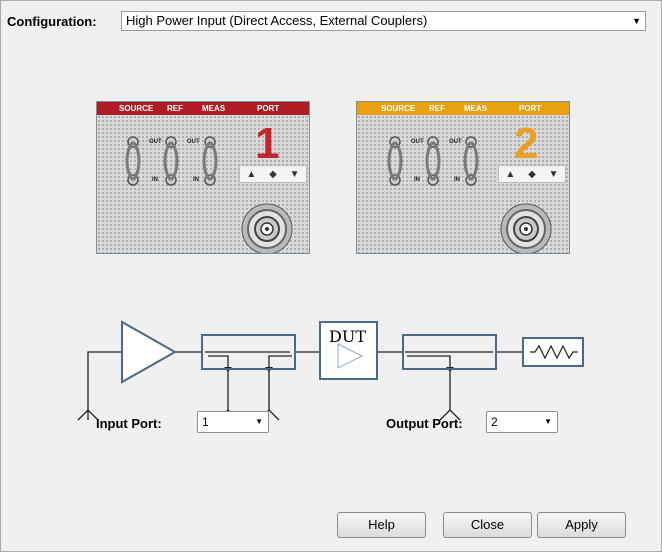  I want to click on apply-button: Apply, so click(581, 525).